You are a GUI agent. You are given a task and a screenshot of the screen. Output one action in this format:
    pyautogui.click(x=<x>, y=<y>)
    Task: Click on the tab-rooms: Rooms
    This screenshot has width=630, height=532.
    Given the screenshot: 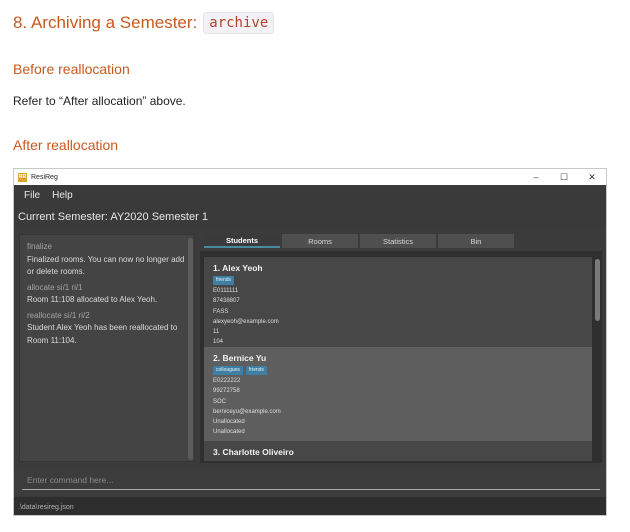 What is the action you would take?
    pyautogui.click(x=320, y=241)
    